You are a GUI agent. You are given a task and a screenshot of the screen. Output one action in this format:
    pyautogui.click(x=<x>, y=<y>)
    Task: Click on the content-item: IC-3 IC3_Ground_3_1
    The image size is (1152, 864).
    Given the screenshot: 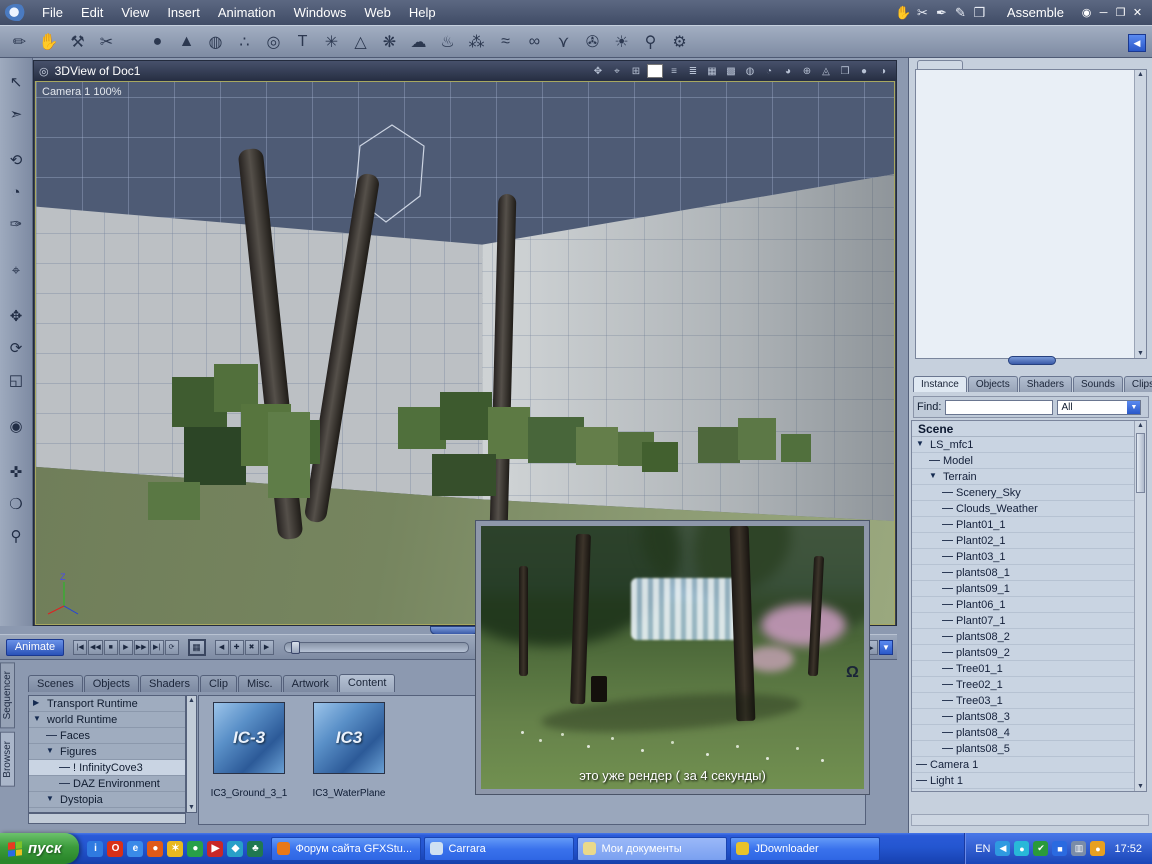 What is the action you would take?
    pyautogui.click(x=249, y=750)
    